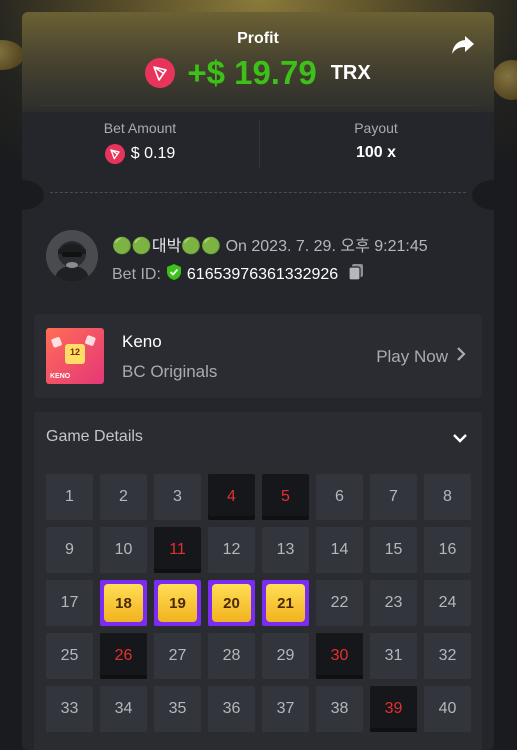 This screenshot has height=750, width=517. I want to click on keno-hit-gem: 21, so click(285, 603).